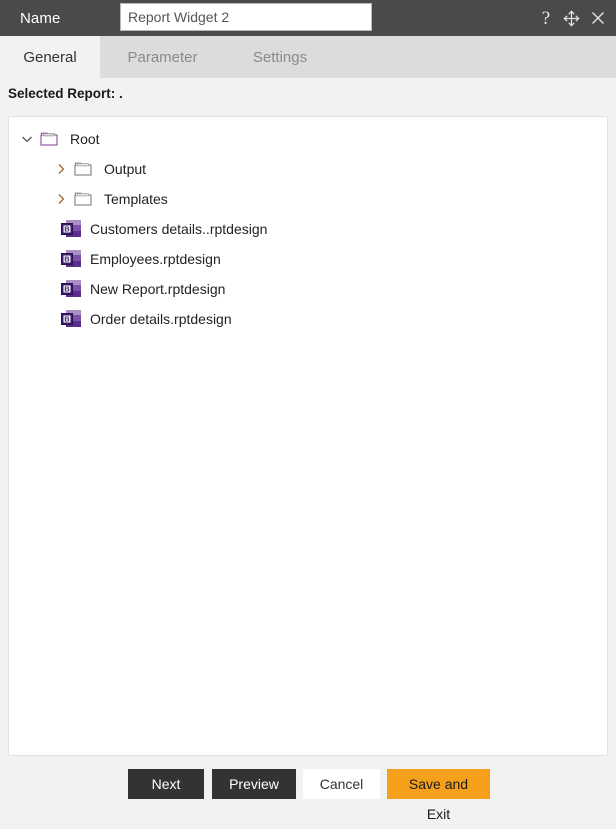 The image size is (616, 829). Describe the element at coordinates (438, 795) in the screenshot. I see `save-and-exit-button: Save and Exit` at that location.